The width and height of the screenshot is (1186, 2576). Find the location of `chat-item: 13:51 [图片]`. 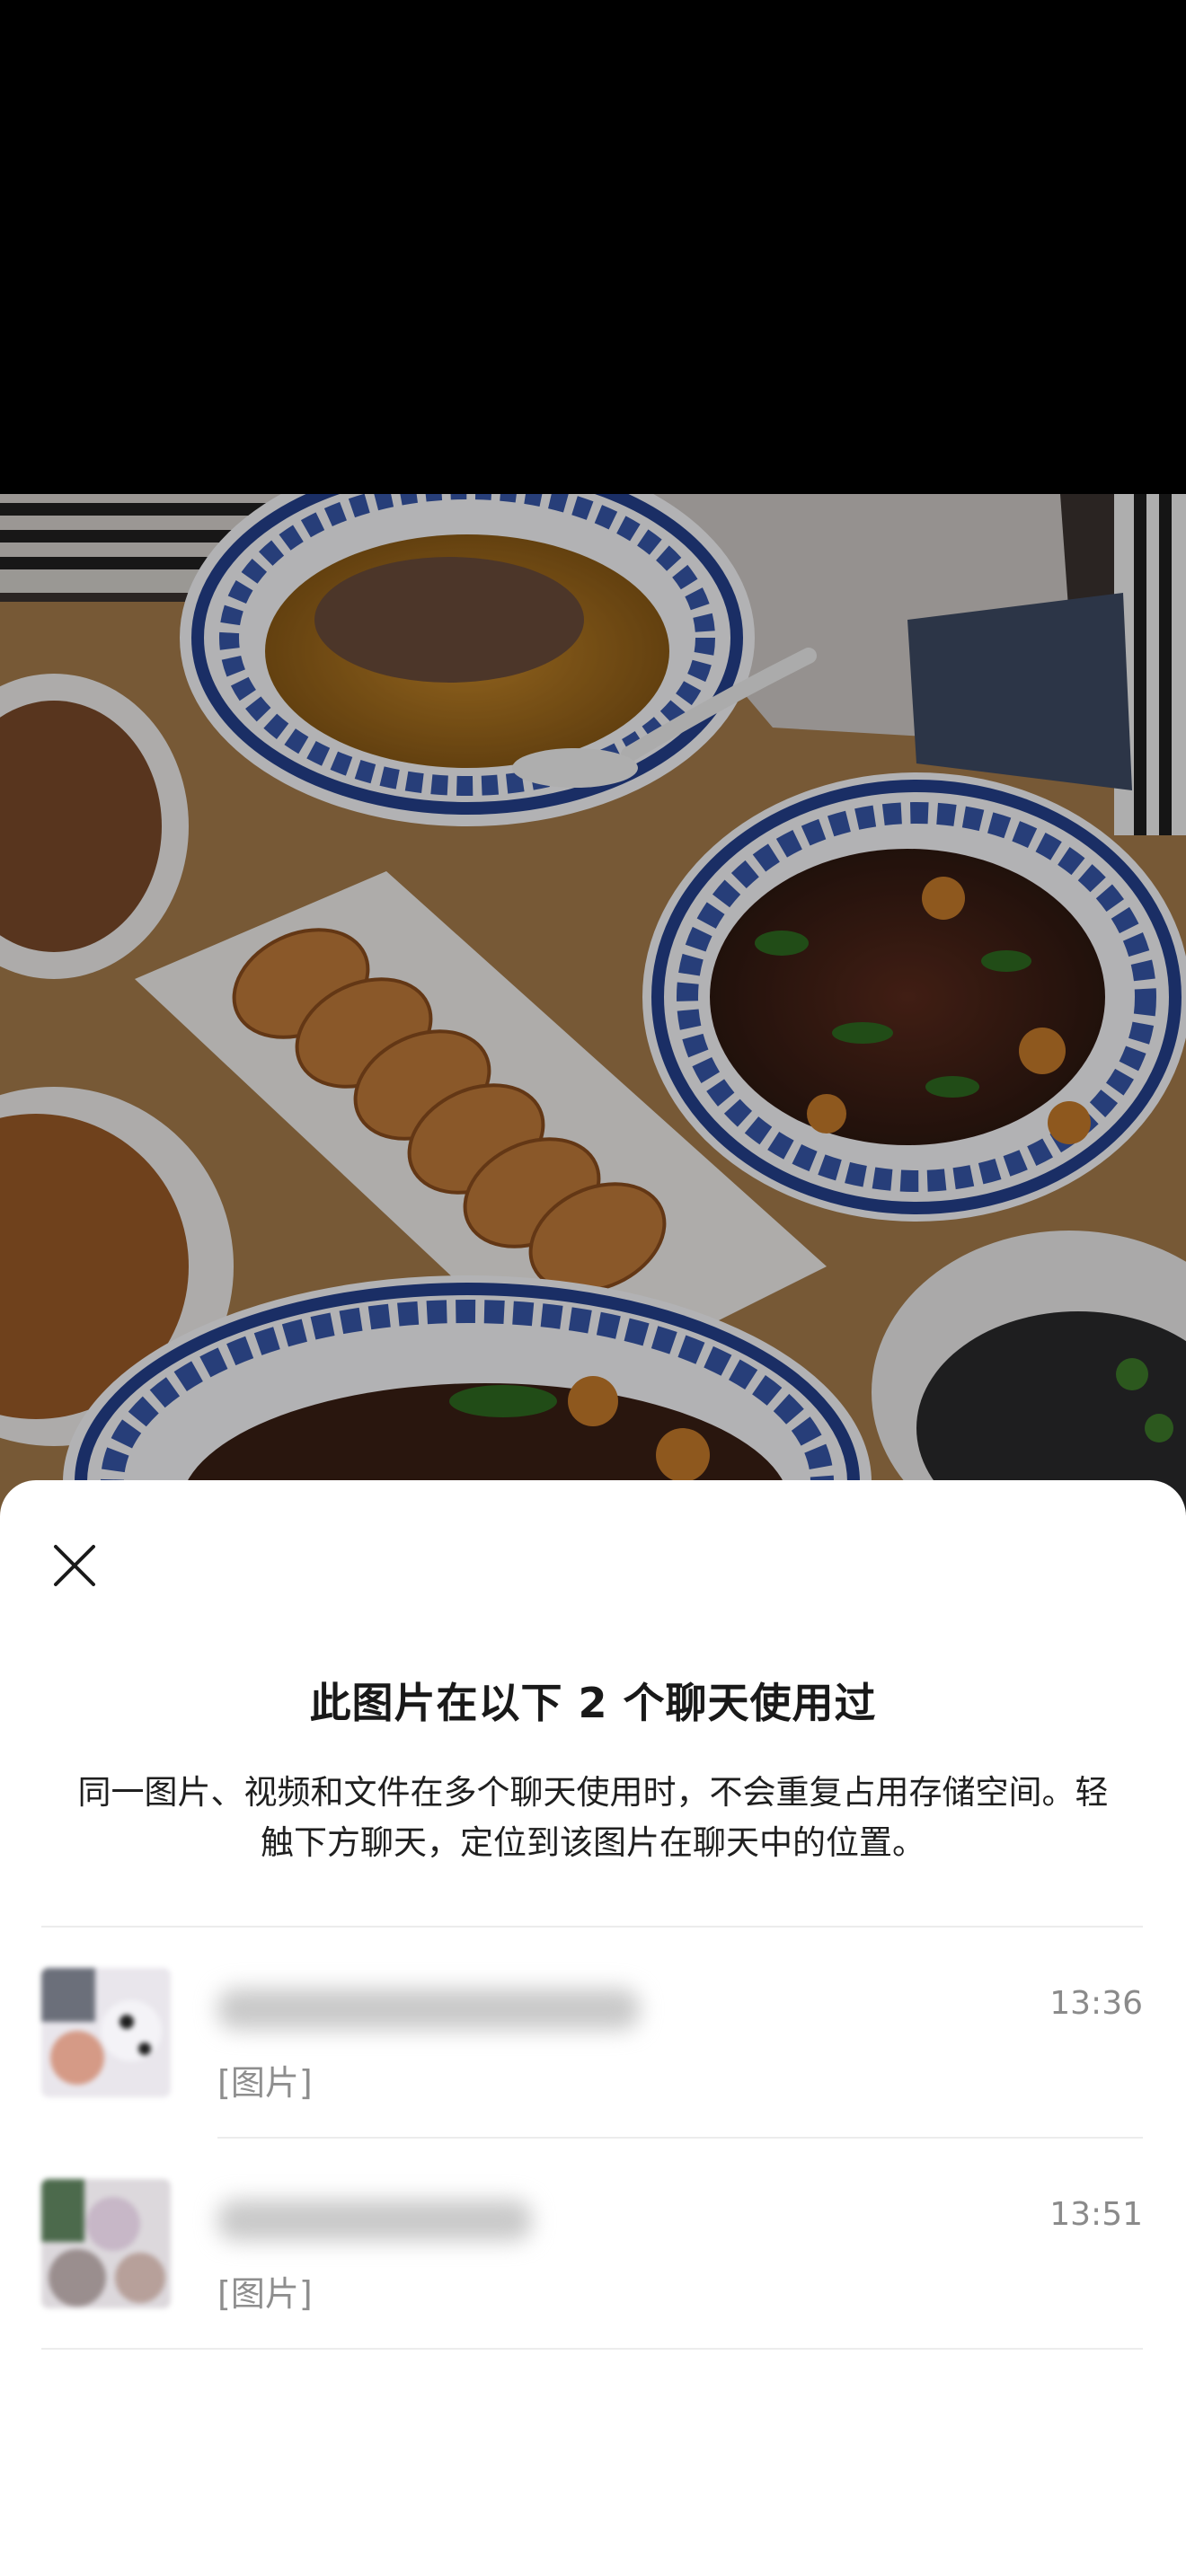

chat-item: 13:51 [图片] is located at coordinates (592, 2243).